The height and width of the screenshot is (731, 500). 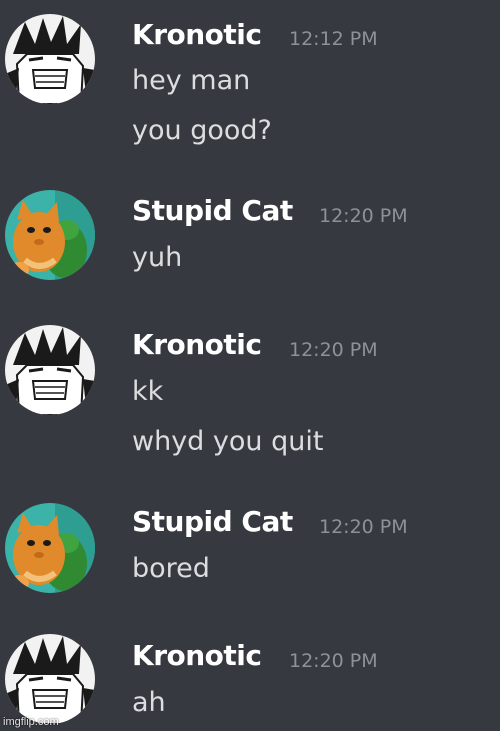 What do you see at coordinates (333, 39) in the screenshot?
I see `message-timestamp: 12:12 PM` at bounding box center [333, 39].